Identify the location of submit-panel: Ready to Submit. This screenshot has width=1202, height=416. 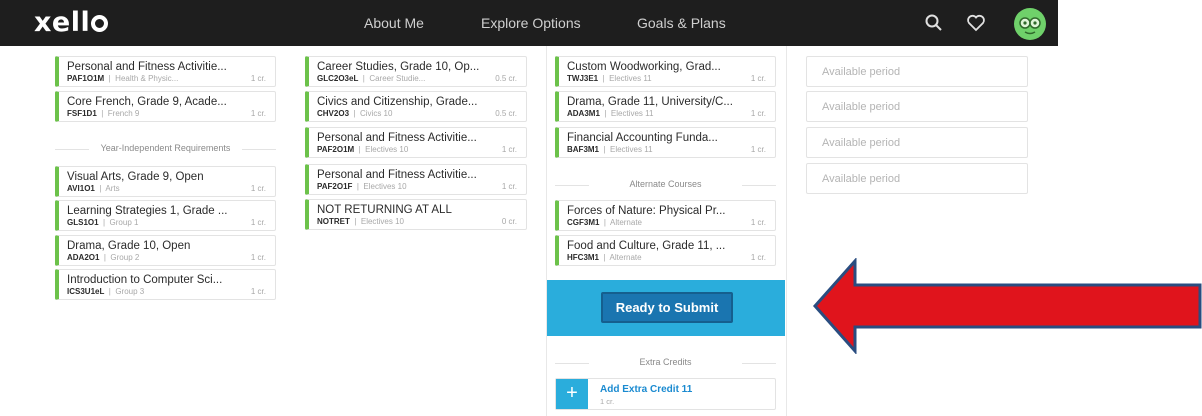
(666, 308).